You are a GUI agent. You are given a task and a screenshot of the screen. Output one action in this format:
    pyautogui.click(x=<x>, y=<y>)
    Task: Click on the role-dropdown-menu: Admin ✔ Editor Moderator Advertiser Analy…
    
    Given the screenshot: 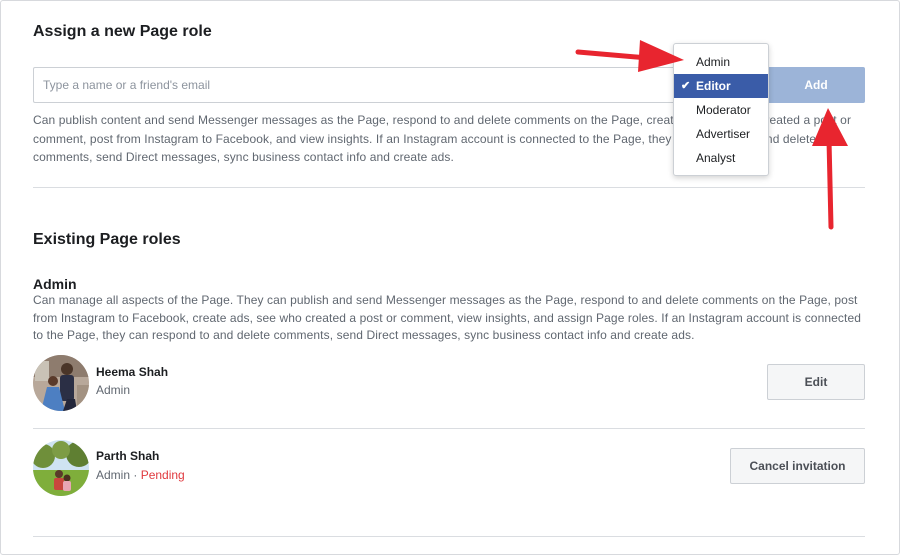 What is the action you would take?
    pyautogui.click(x=721, y=109)
    